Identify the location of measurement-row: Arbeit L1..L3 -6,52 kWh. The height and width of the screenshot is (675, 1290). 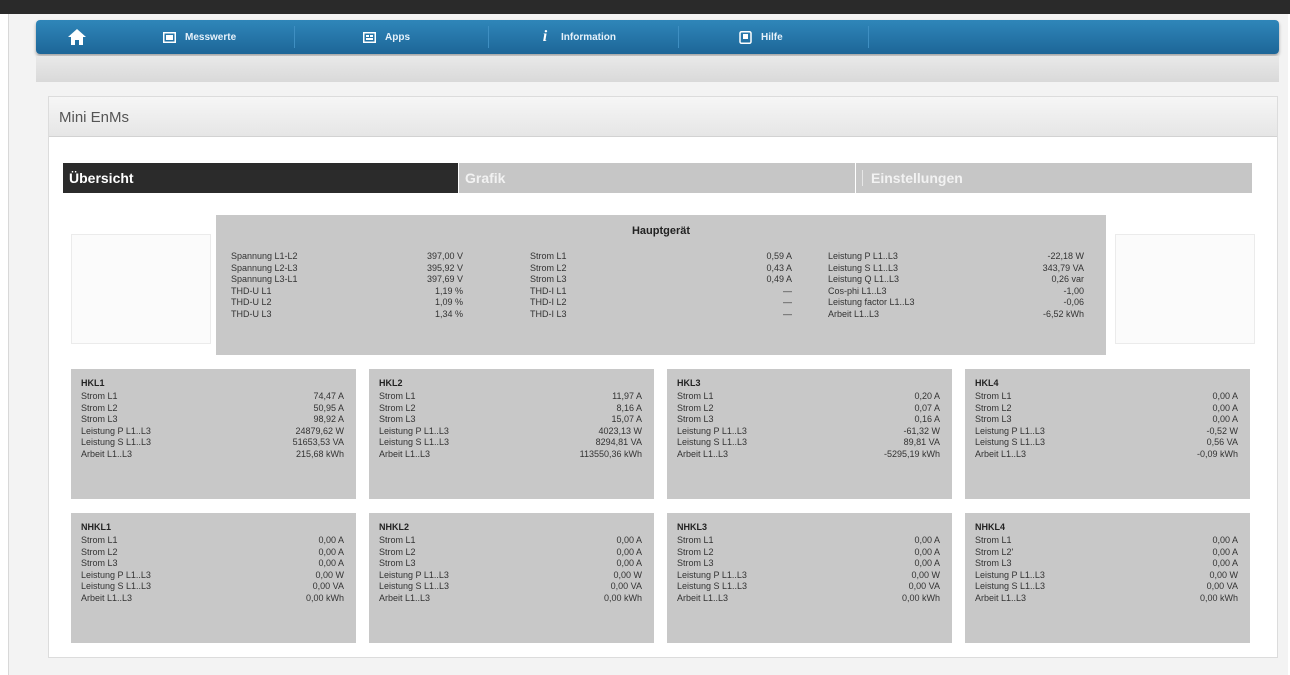
(956, 313).